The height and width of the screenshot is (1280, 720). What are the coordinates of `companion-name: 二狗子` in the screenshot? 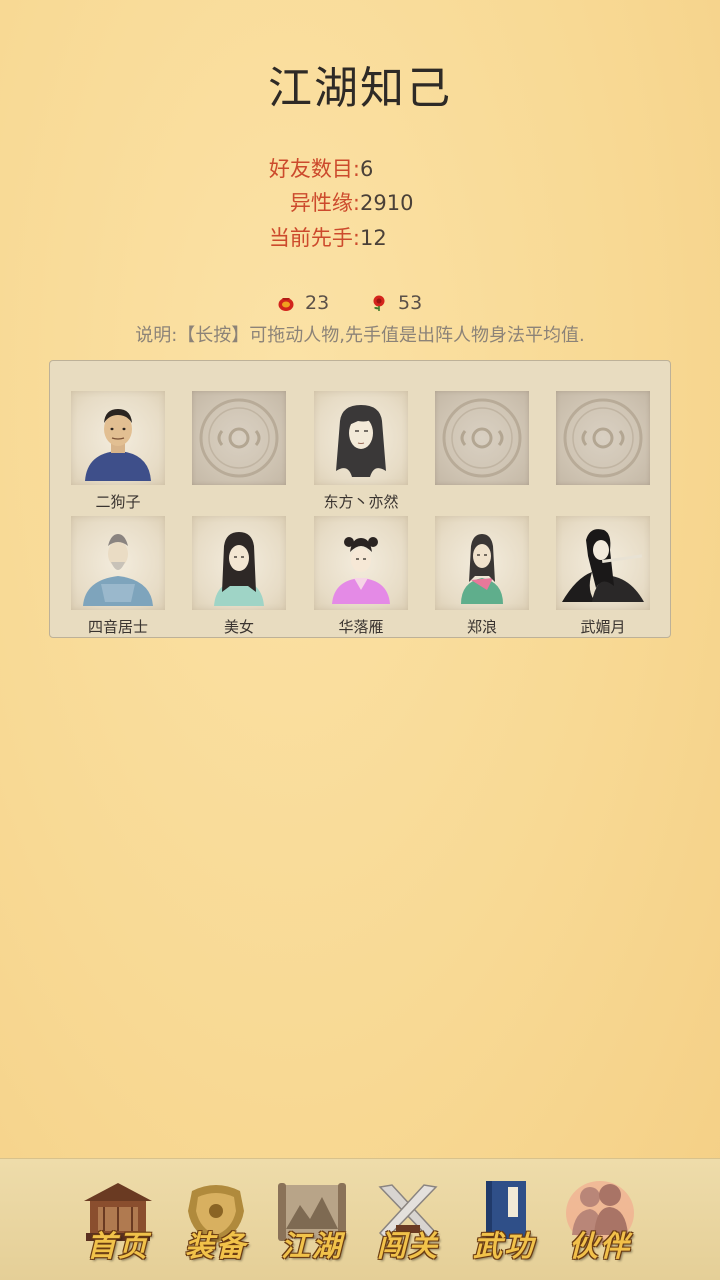 It's located at (118, 502).